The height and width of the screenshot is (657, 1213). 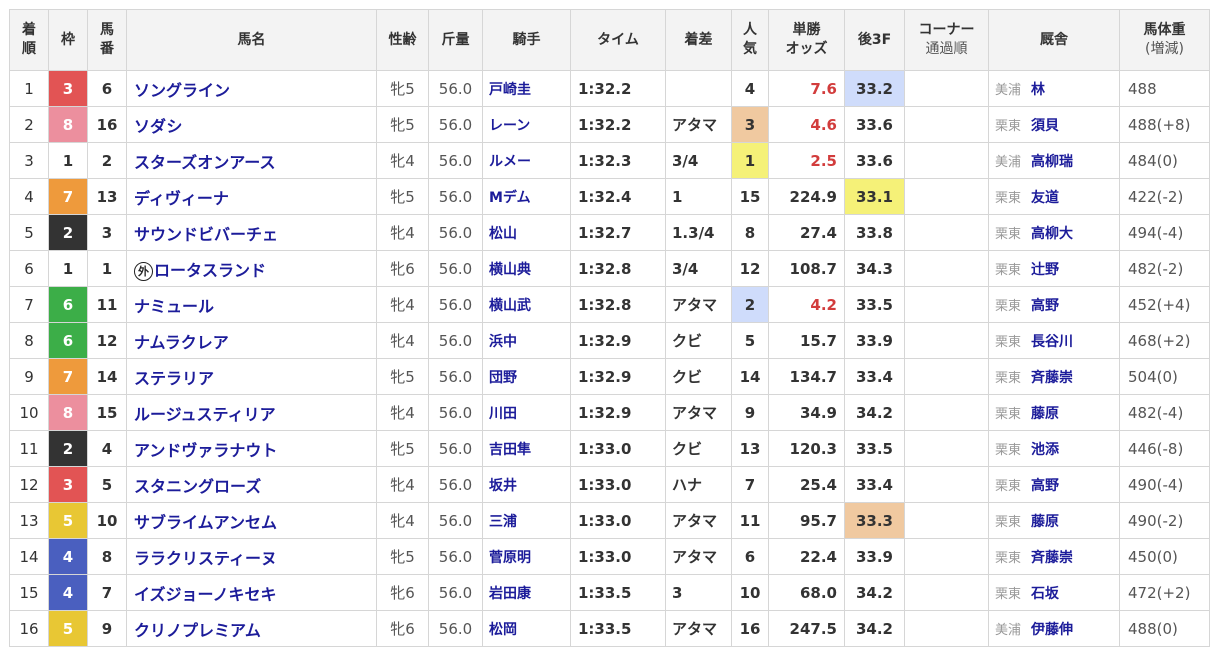 What do you see at coordinates (510, 306) in the screenshot?
I see `jockey-link: 横山武` at bounding box center [510, 306].